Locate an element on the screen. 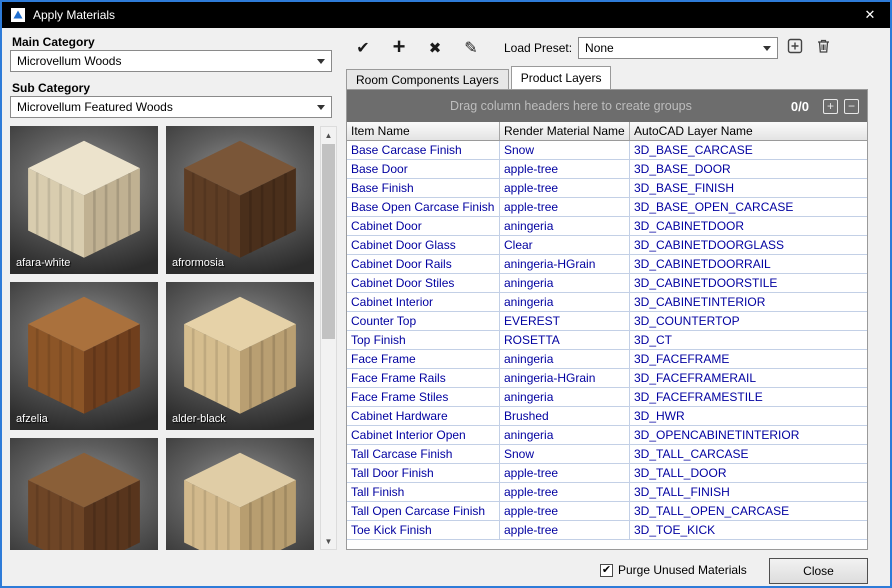 This screenshot has width=892, height=588. table-cell: Toe Kick Finish is located at coordinates (423, 530).